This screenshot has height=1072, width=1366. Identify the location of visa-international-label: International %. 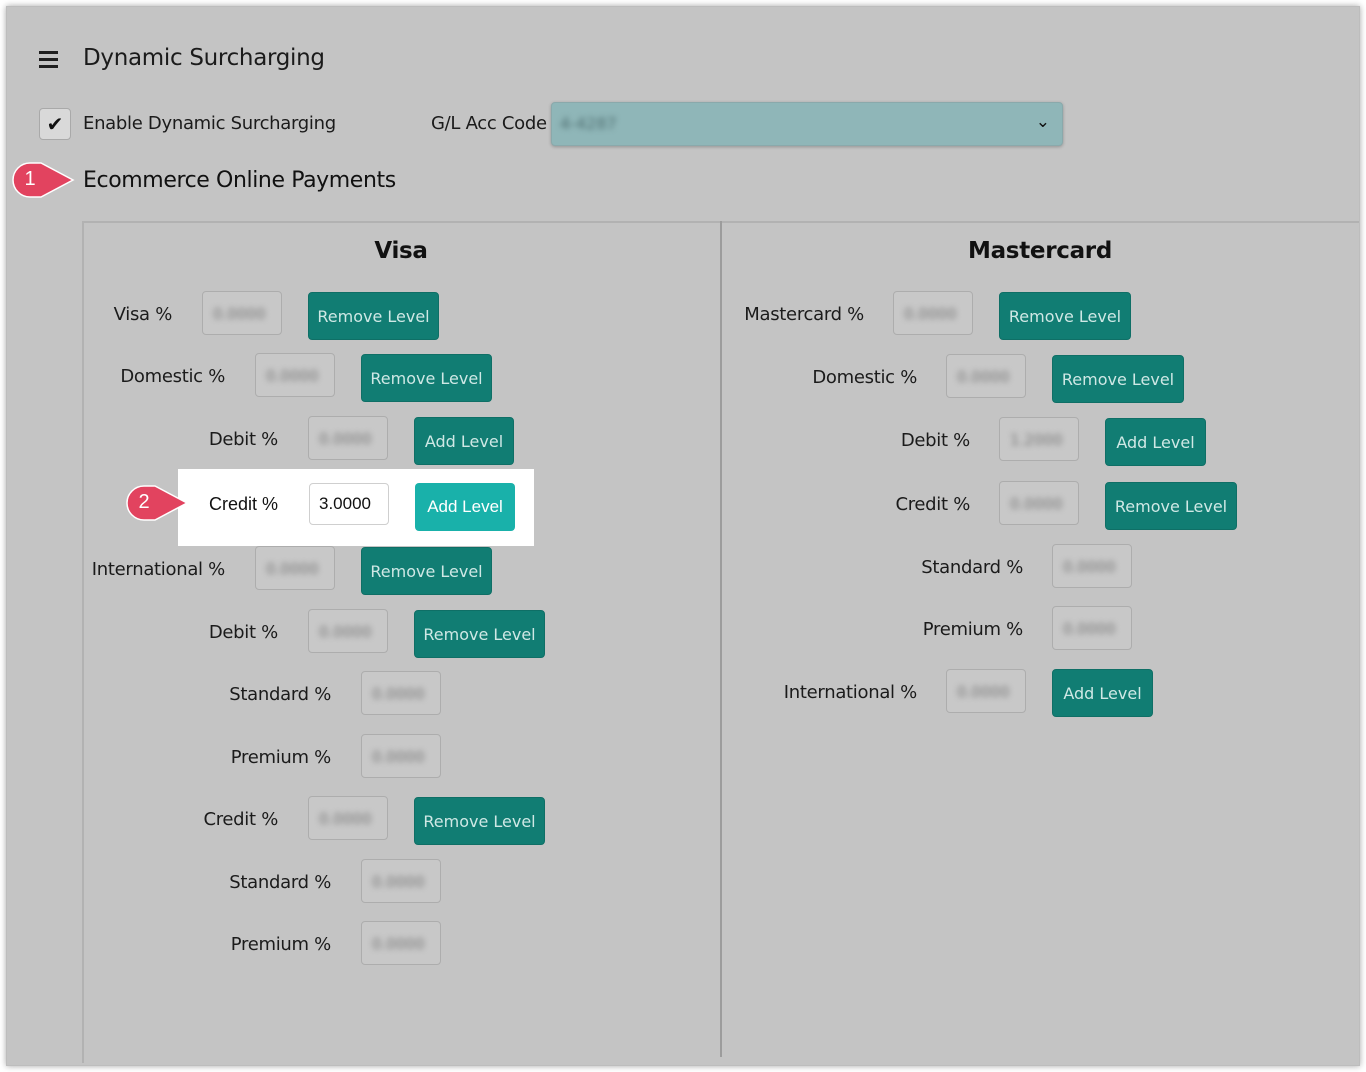
(158, 569).